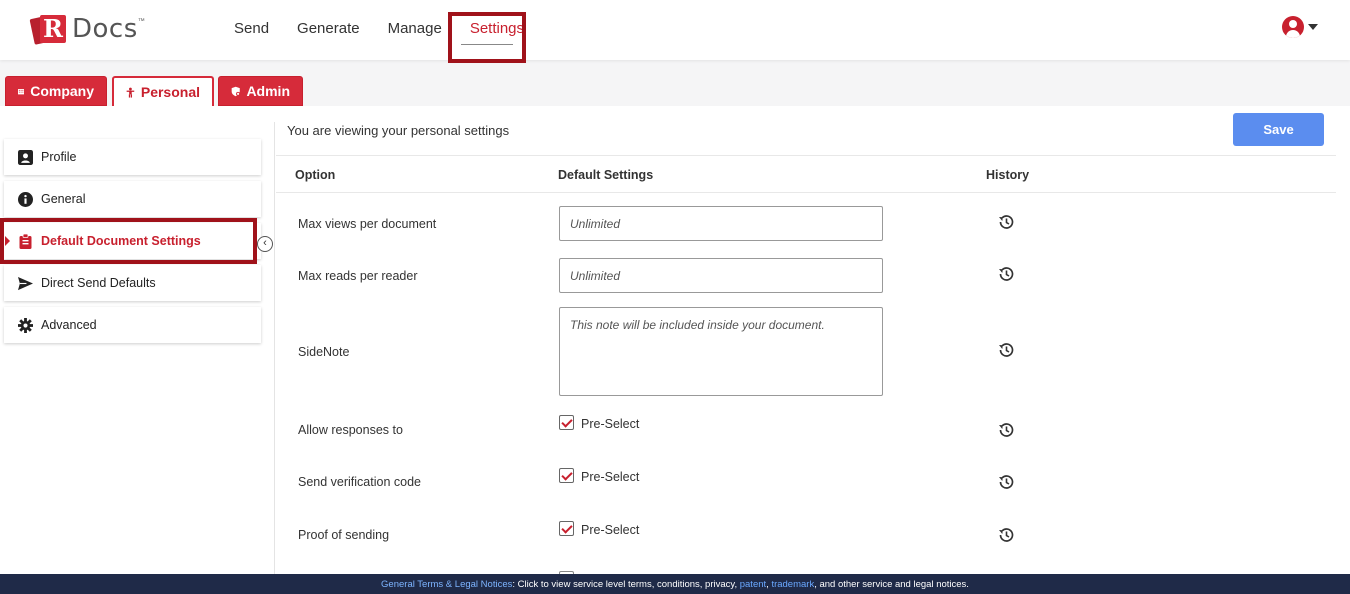 This screenshot has height=594, width=1350. I want to click on sidebar-item-label: Direct Send Defaults, so click(98, 283).